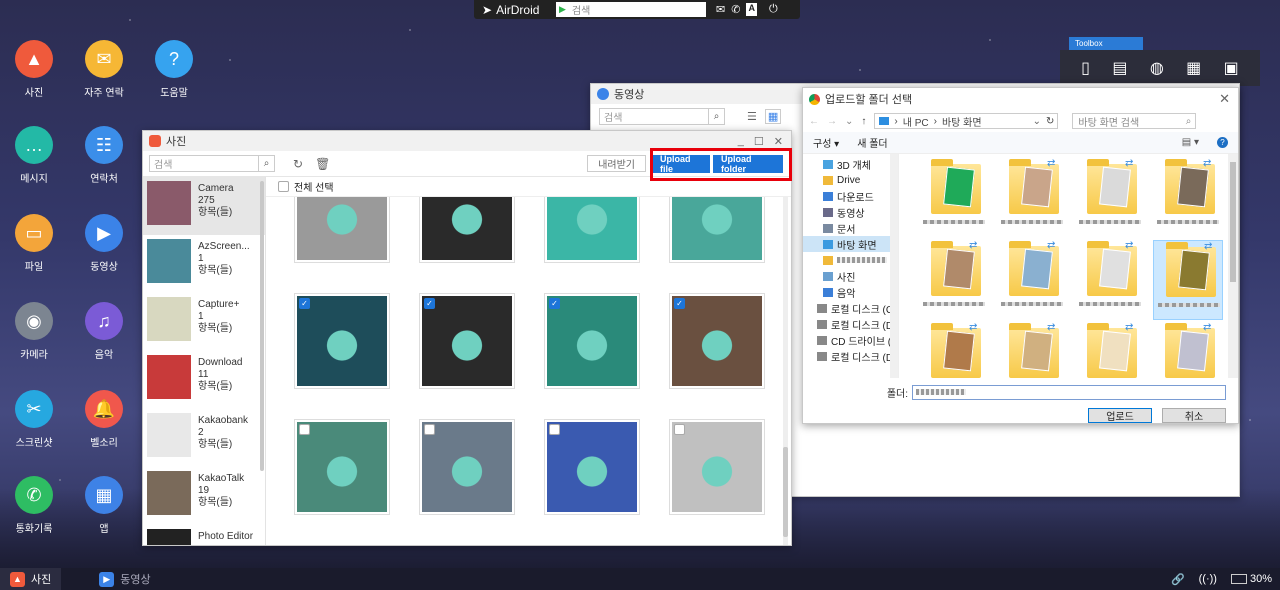 The height and width of the screenshot is (590, 1280). Describe the element at coordinates (850, 308) in the screenshot. I see `tree-item: 로컬 디스크 (C:)` at that location.